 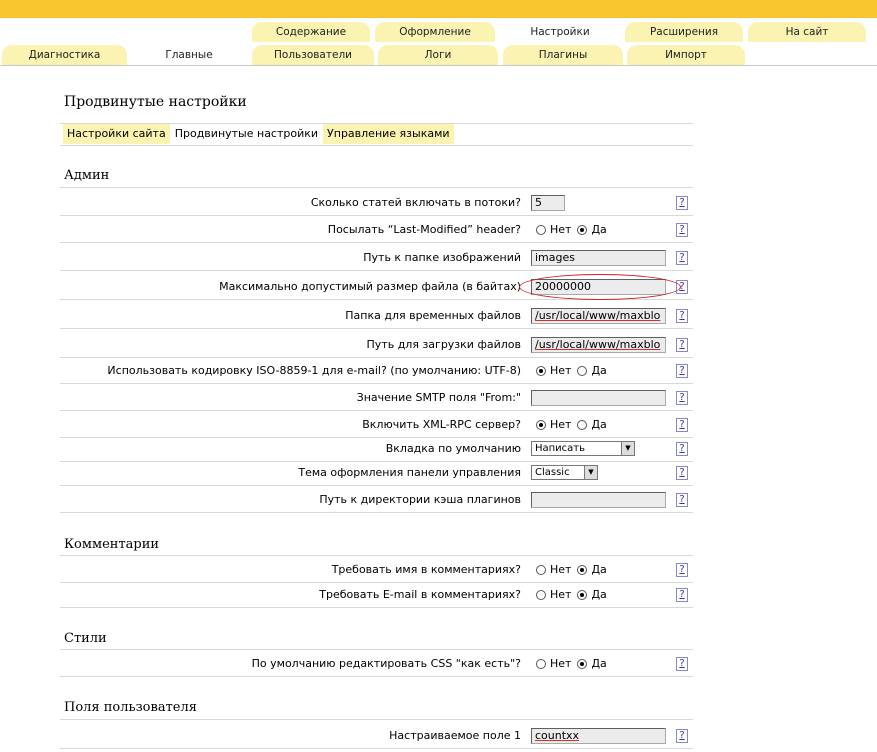 What do you see at coordinates (247, 134) in the screenshot?
I see `tab-advanced-settings: Продвинутые настройки` at bounding box center [247, 134].